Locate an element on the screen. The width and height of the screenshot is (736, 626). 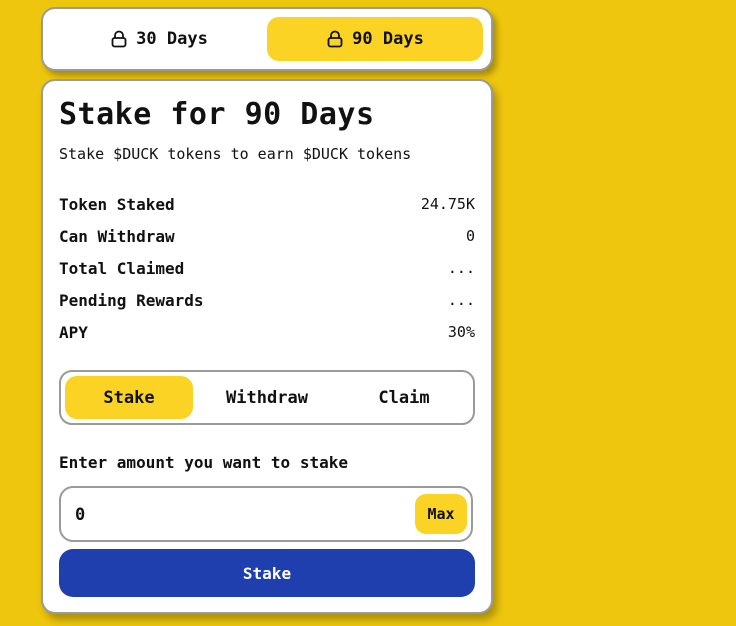
action-tabs: Stake Withdraw Claim is located at coordinates (267, 397).